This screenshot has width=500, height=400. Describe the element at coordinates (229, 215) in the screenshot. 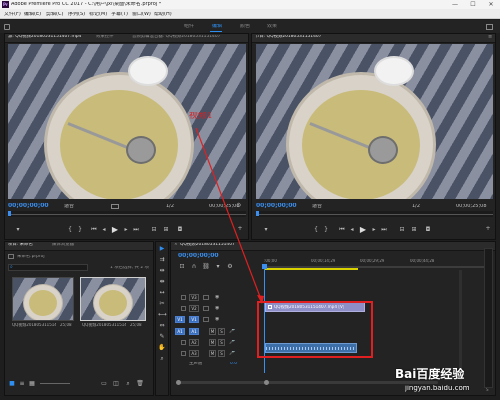

I see `annotation-arrow` at that location.